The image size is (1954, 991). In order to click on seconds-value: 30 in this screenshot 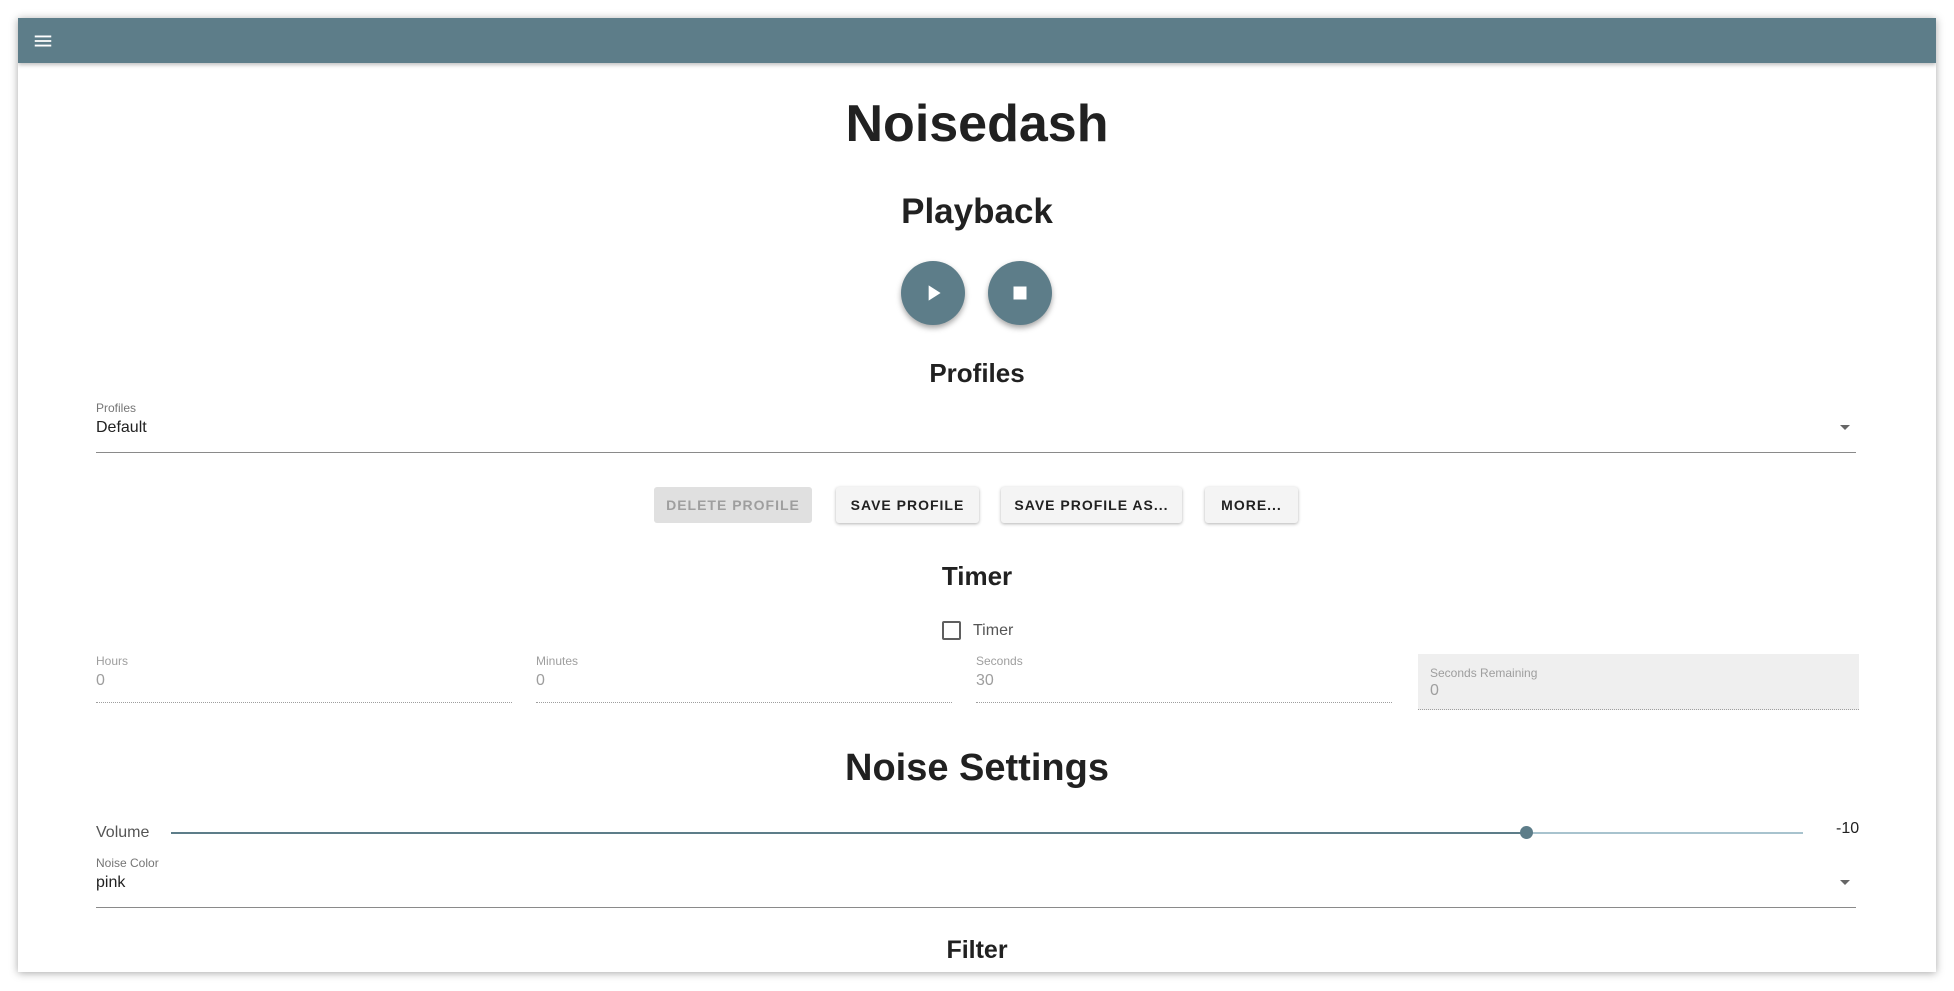, I will do `click(985, 680)`.